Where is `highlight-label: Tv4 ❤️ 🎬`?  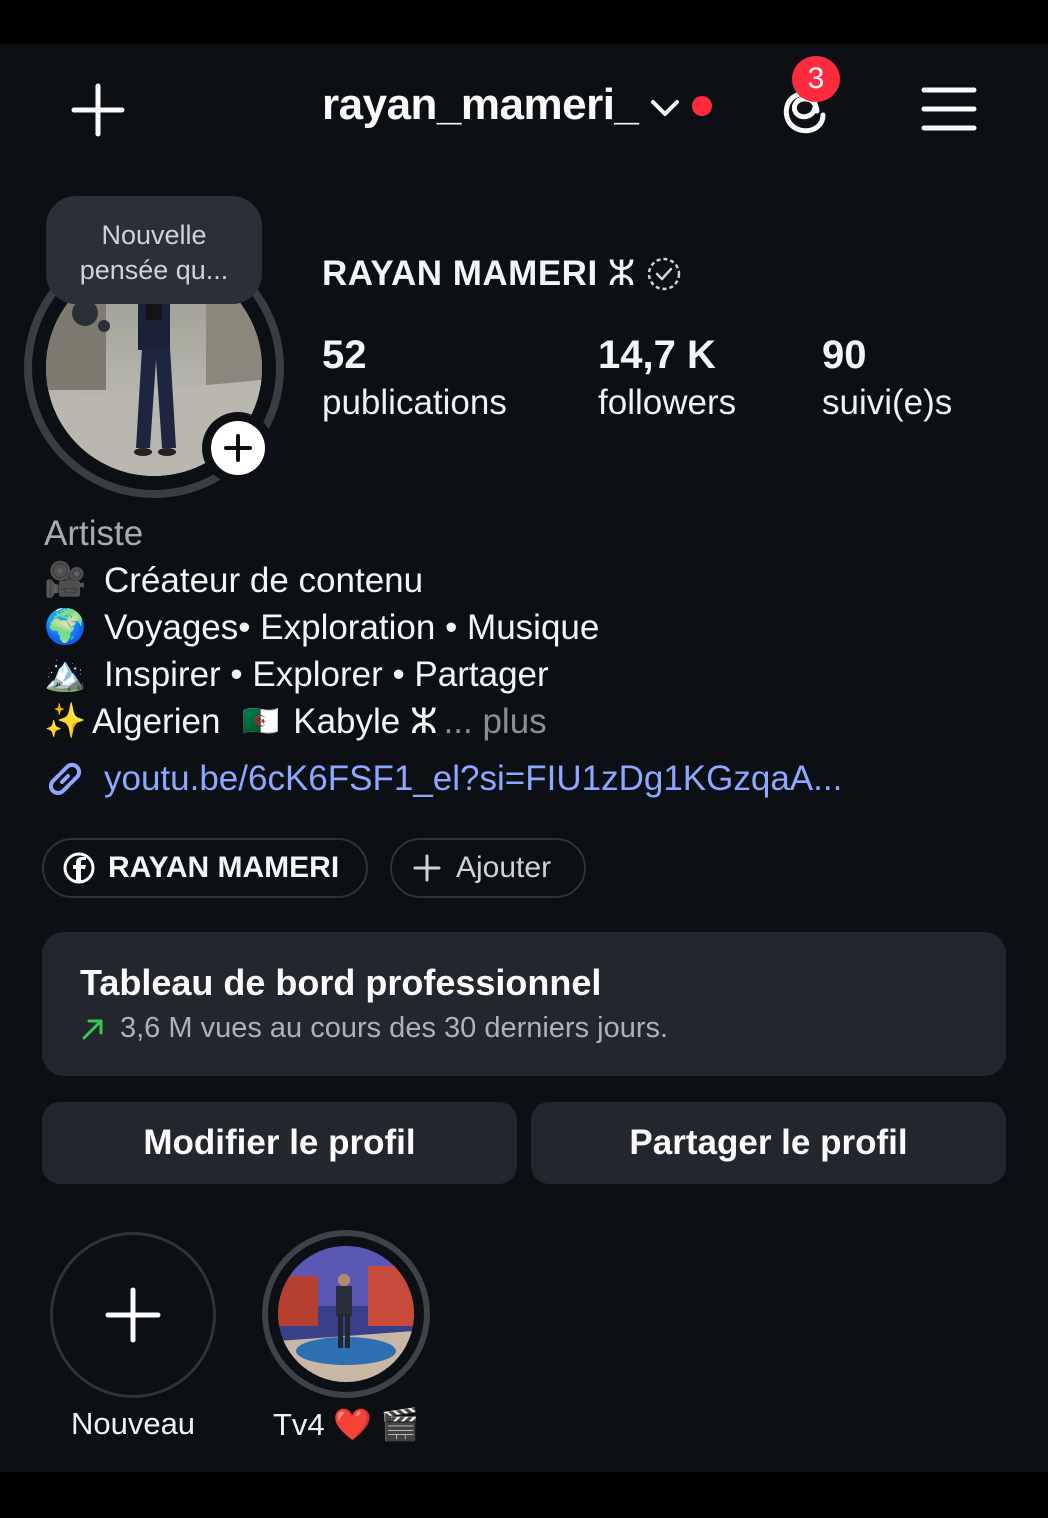 highlight-label: Tv4 ❤️ 🎬 is located at coordinates (346, 1424).